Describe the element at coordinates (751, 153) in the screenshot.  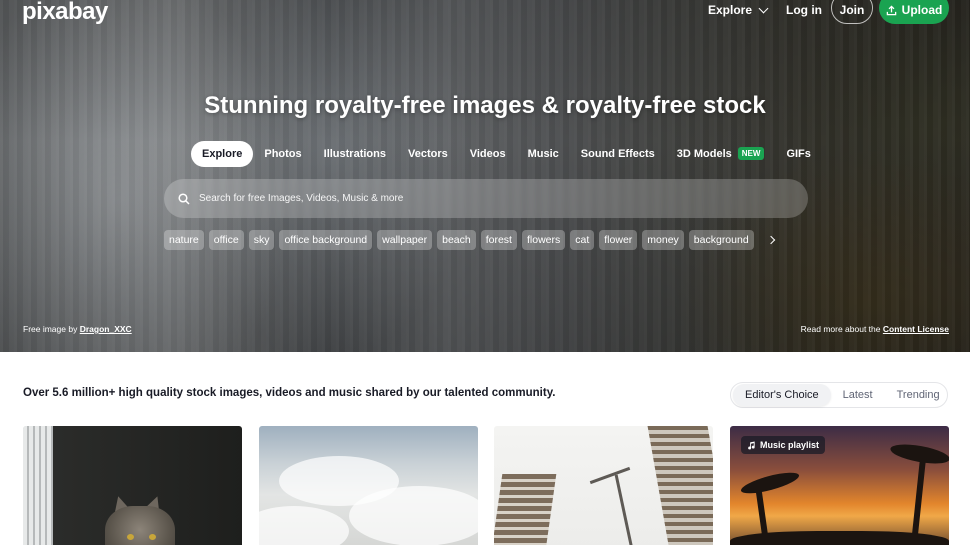
I see `new-badge: NEW` at that location.